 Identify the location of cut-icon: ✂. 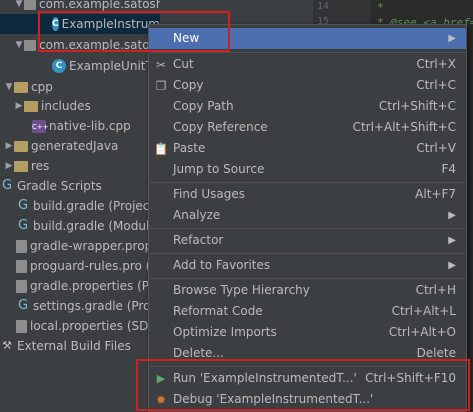
(161, 65).